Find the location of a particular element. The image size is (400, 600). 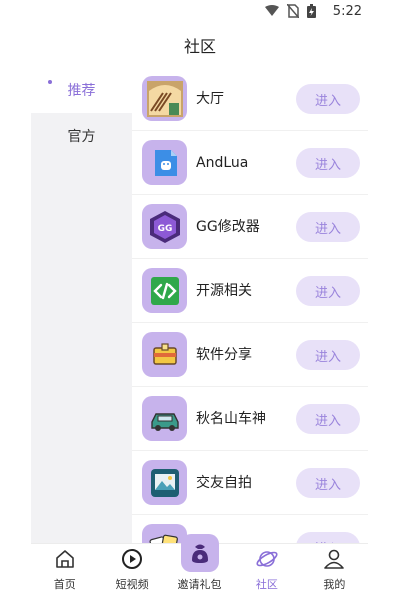

title-bar: 社区 is located at coordinates (200, 47).